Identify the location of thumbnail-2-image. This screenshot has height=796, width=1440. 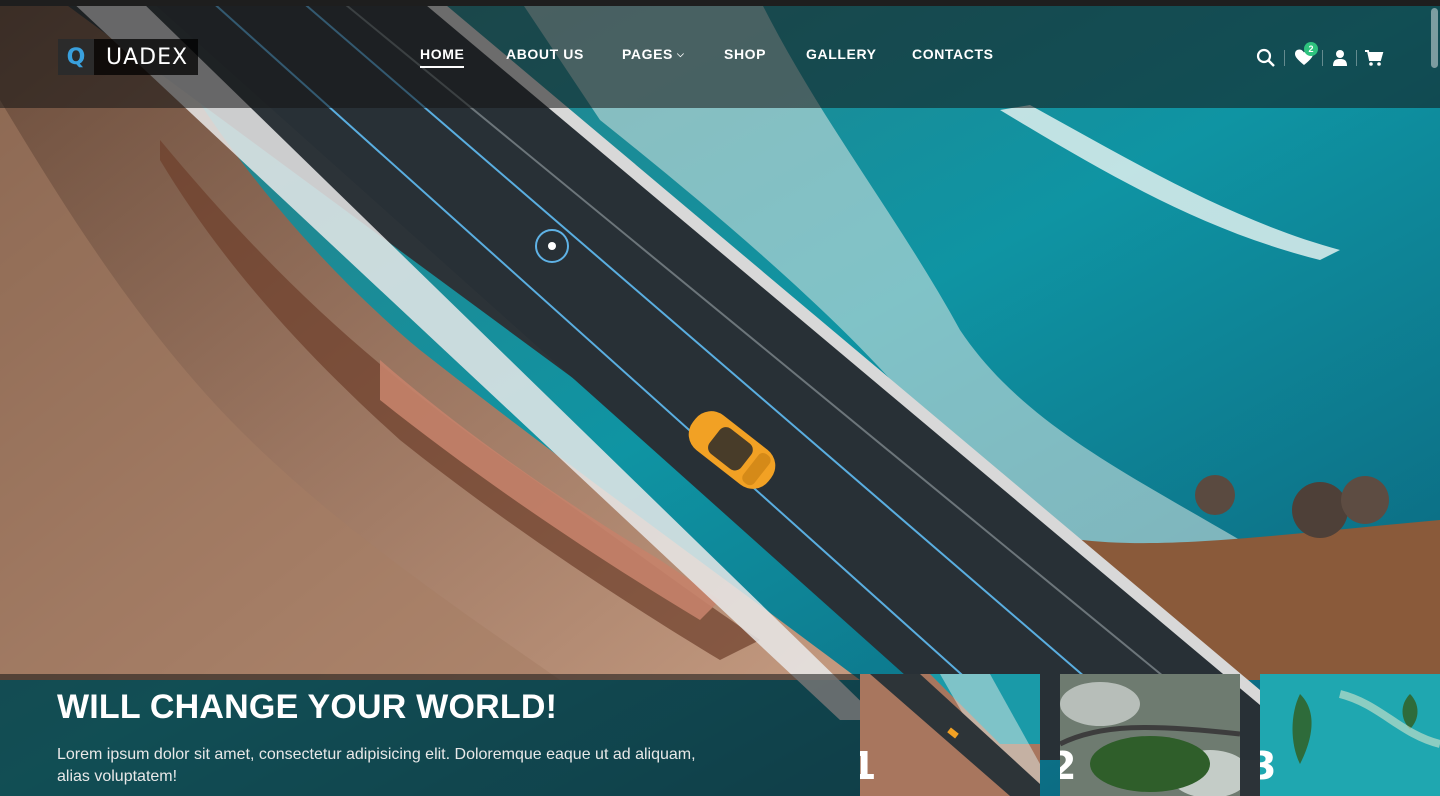
(1150, 735).